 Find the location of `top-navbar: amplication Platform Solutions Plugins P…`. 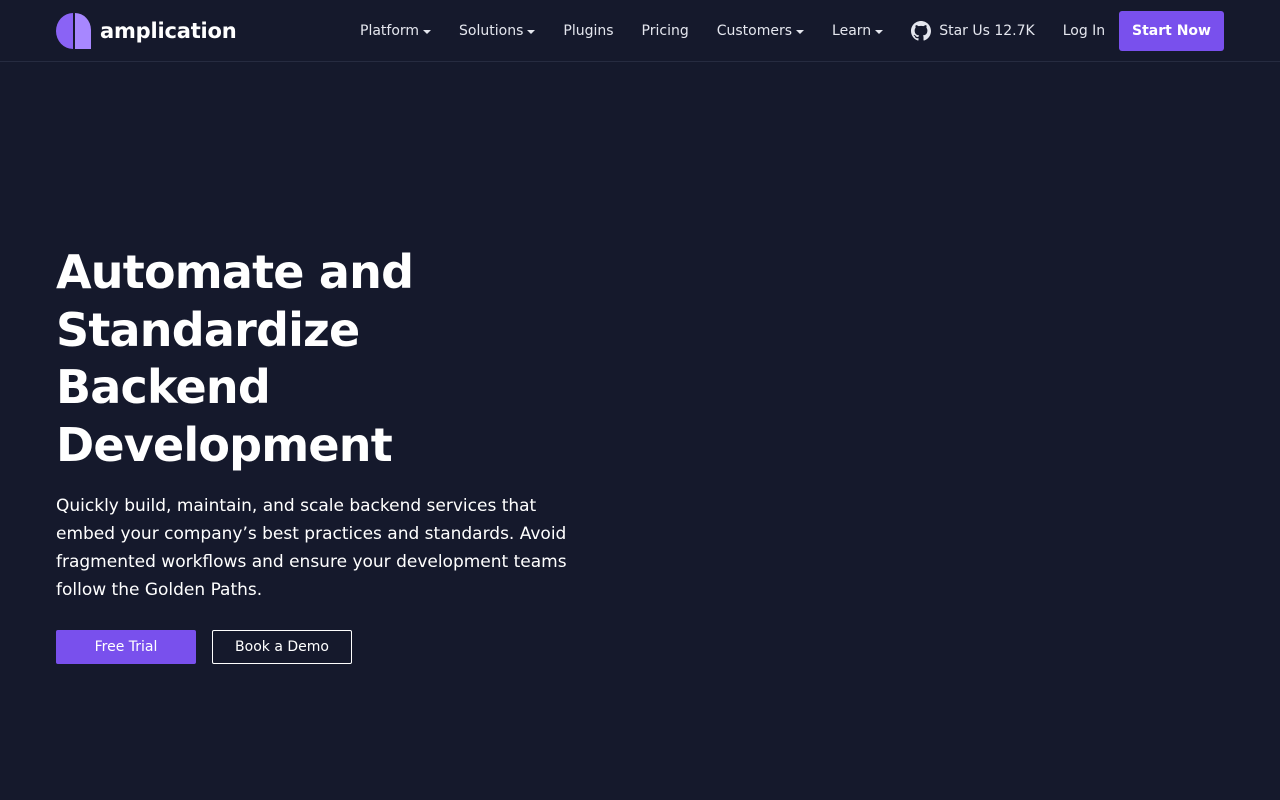

top-navbar: amplication Platform Solutions Plugins P… is located at coordinates (640, 31).